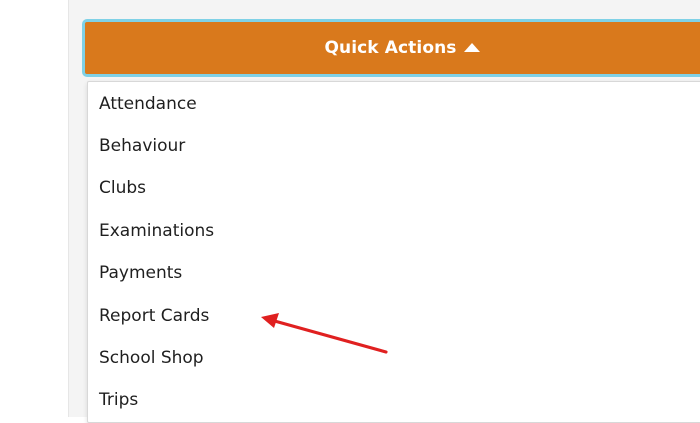 The image size is (700, 423). Describe the element at coordinates (156, 232) in the screenshot. I see `menu-item-examinations: Examinations` at that location.